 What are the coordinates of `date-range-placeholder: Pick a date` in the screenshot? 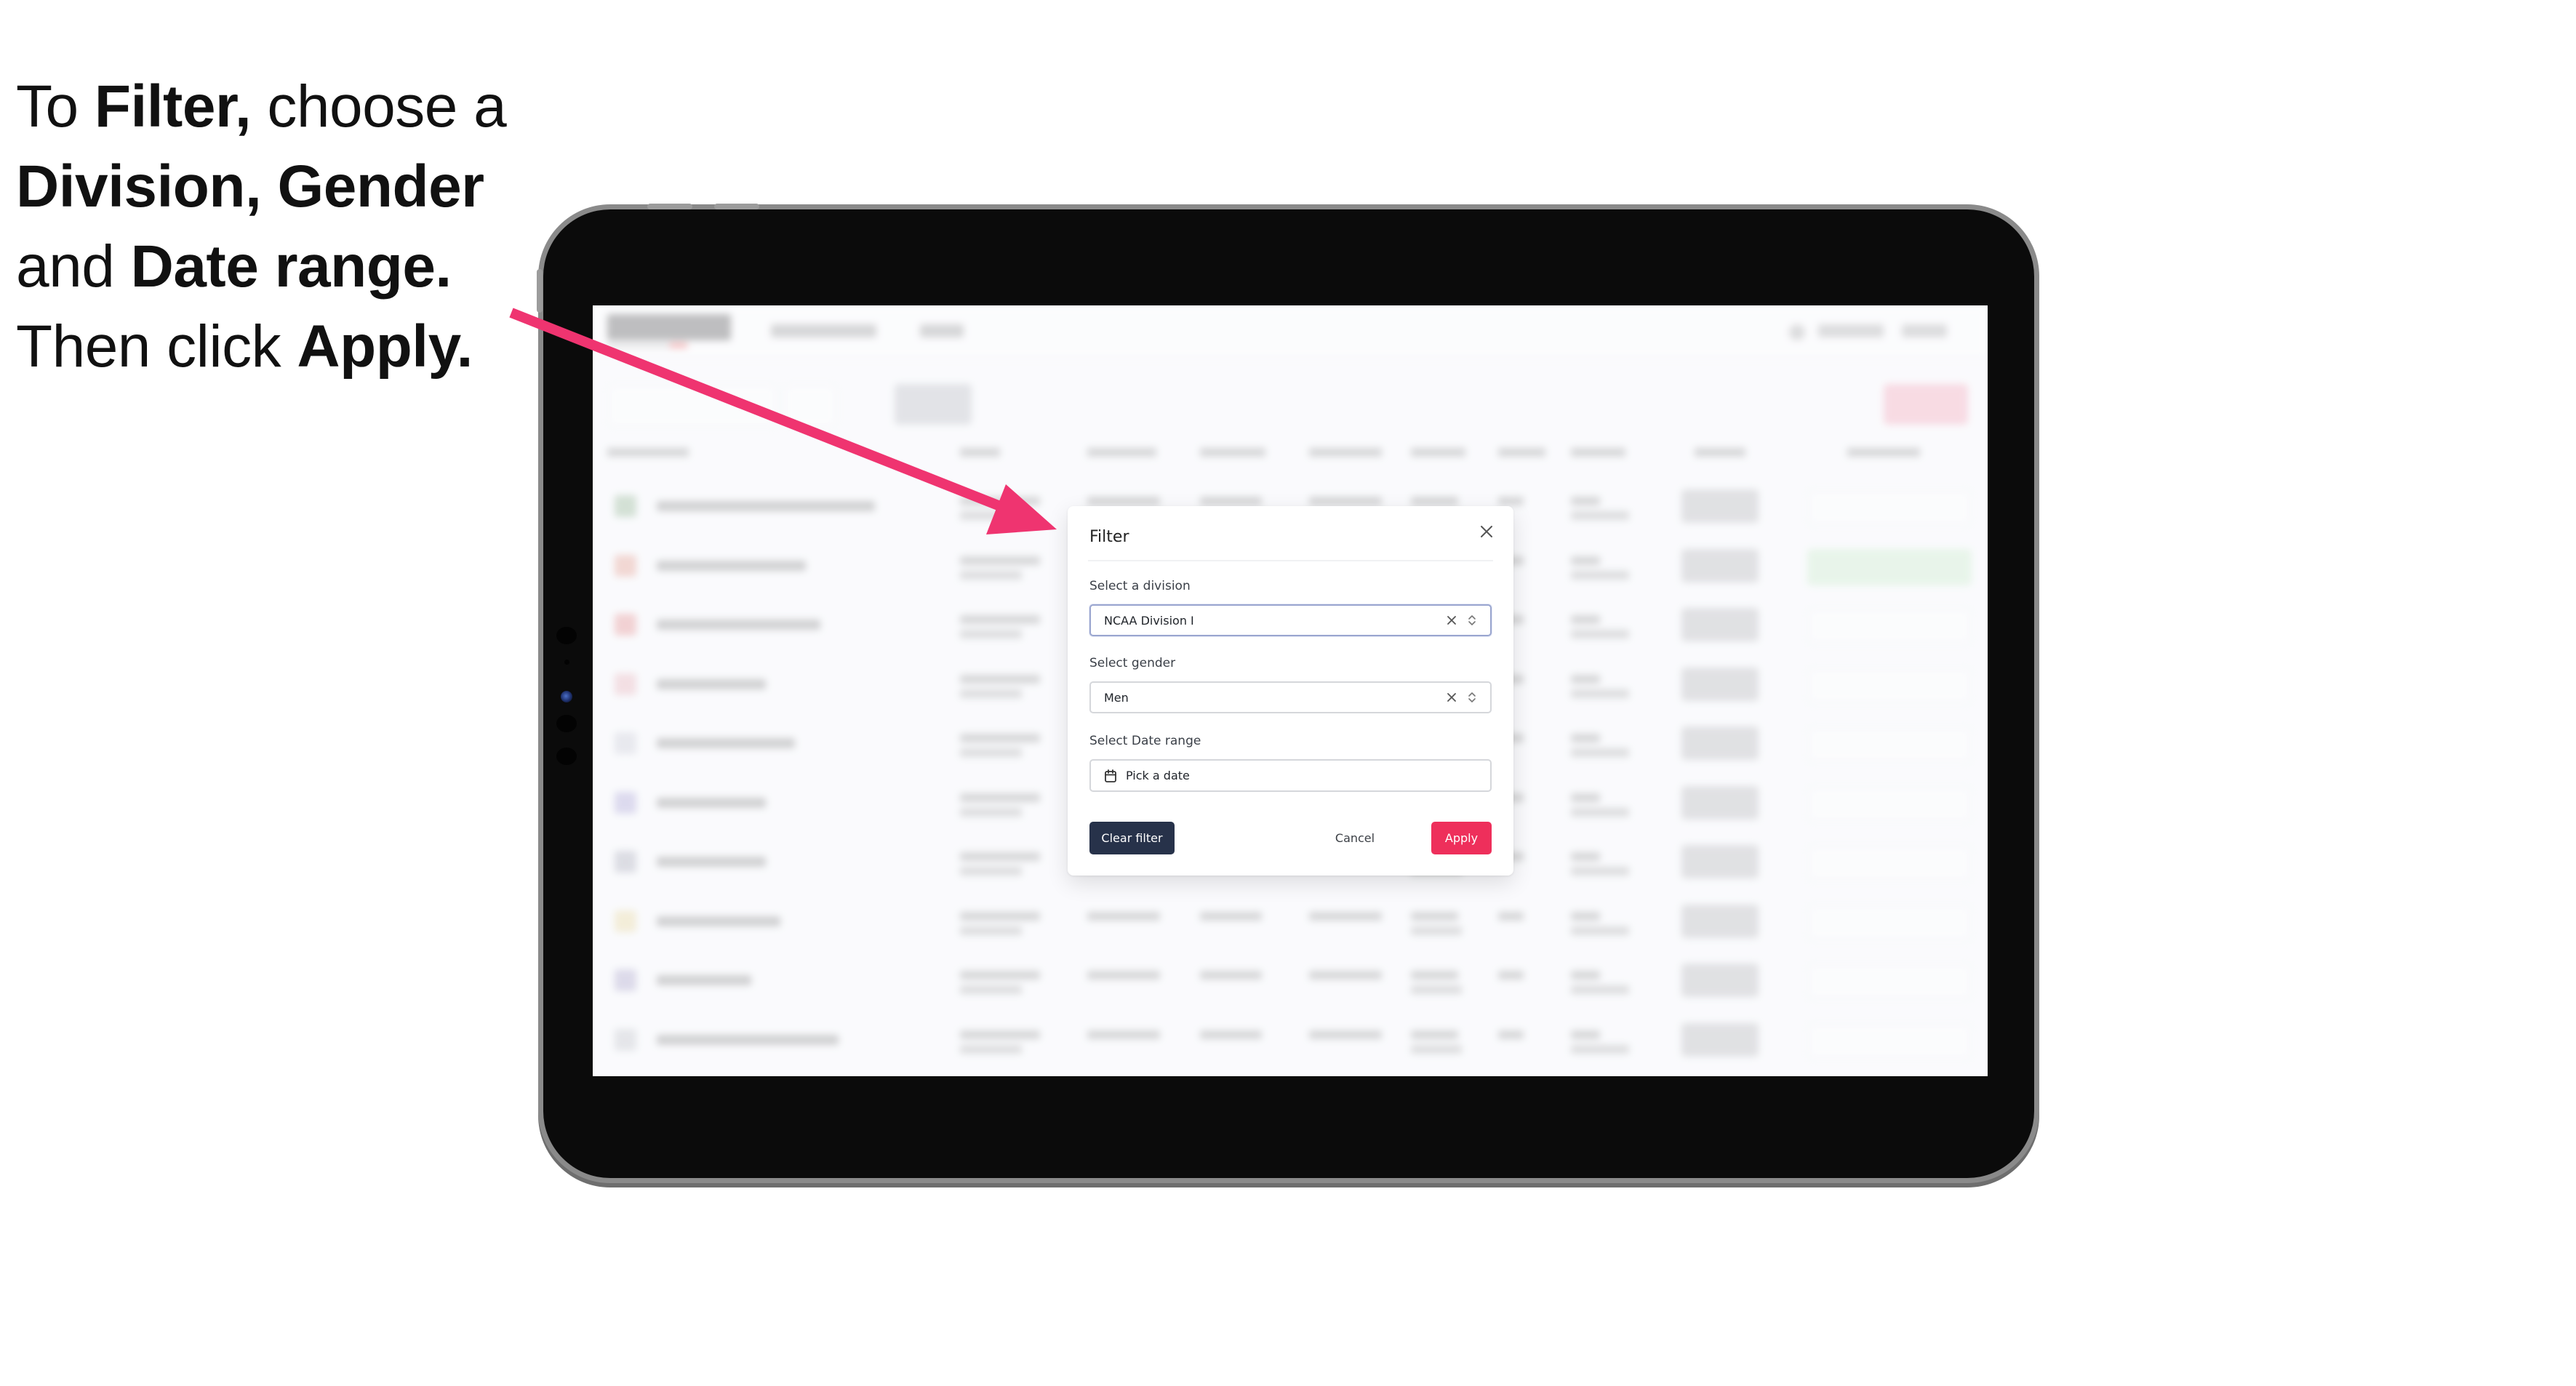 It's located at (1158, 775).